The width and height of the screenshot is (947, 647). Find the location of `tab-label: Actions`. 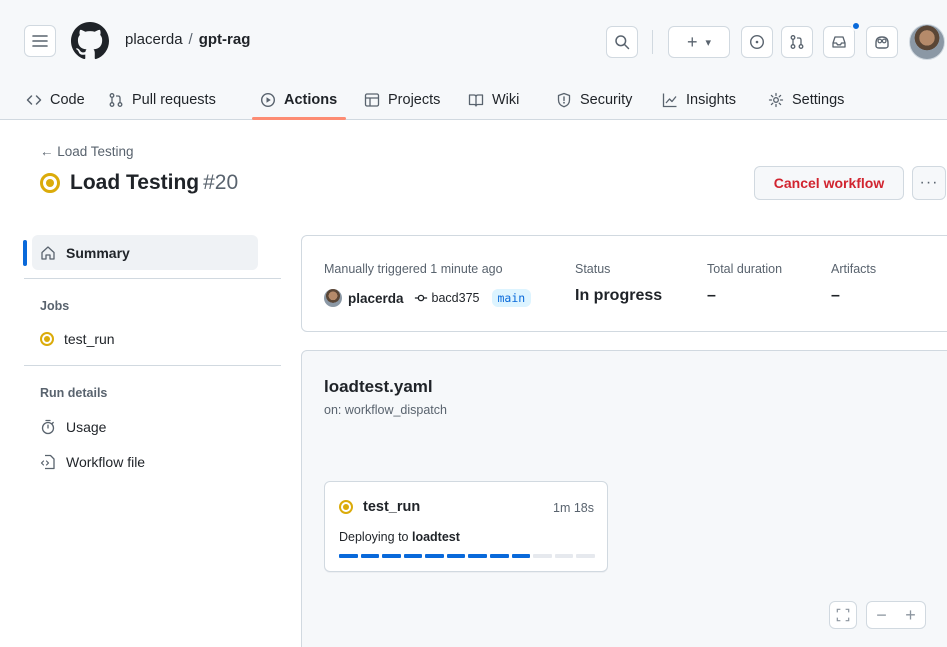

tab-label: Actions is located at coordinates (311, 100).